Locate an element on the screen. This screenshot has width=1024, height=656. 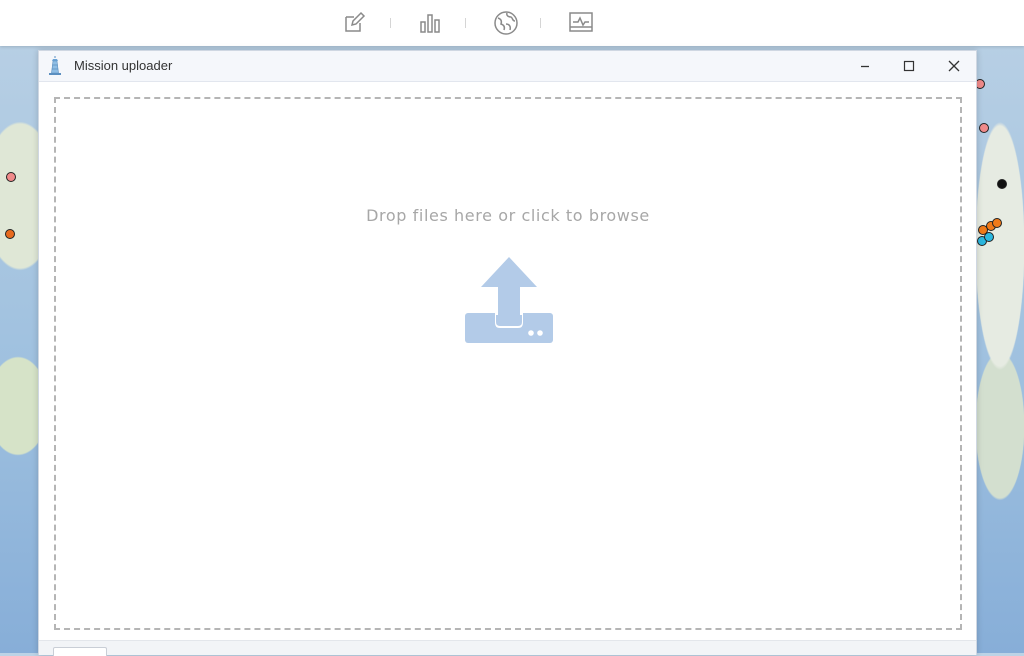
dialog-title: Mission uploader is located at coordinates (123, 65).